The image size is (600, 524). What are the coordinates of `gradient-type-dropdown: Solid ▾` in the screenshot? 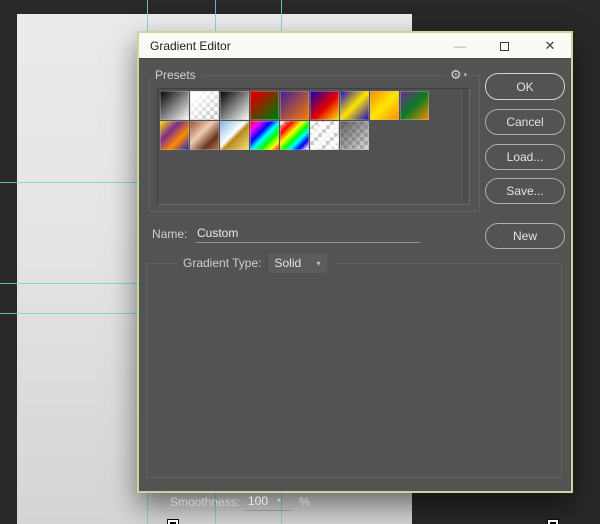 It's located at (297, 263).